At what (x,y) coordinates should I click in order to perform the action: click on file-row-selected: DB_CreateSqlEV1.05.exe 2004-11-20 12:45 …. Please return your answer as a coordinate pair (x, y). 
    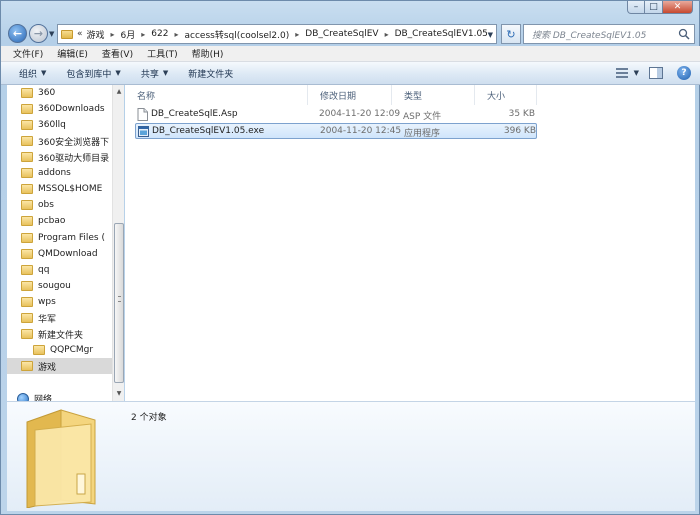
    Looking at the image, I should click on (336, 131).